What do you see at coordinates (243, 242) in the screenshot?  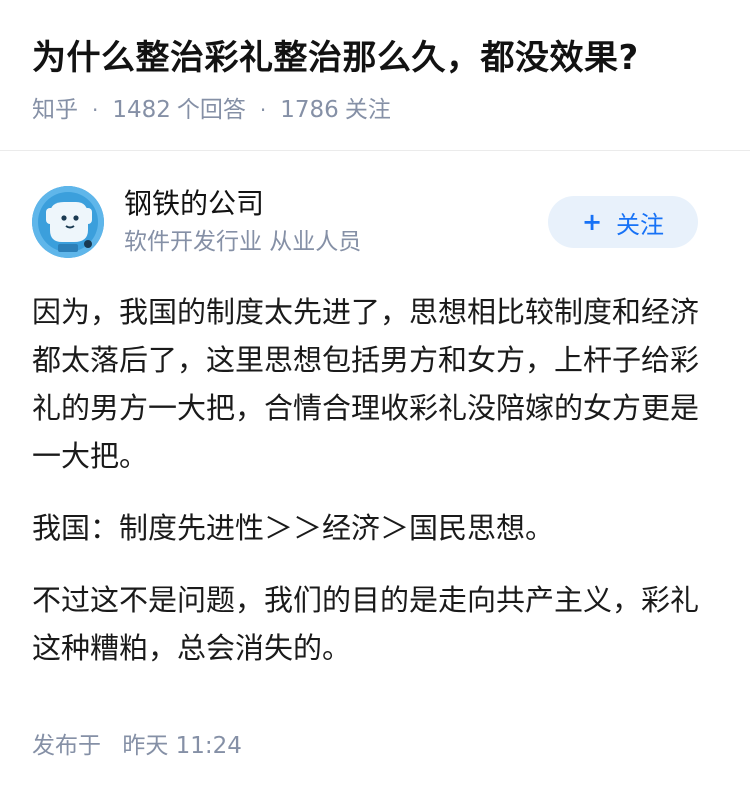 I see `author-headline: 软件开发行业 从业人员` at bounding box center [243, 242].